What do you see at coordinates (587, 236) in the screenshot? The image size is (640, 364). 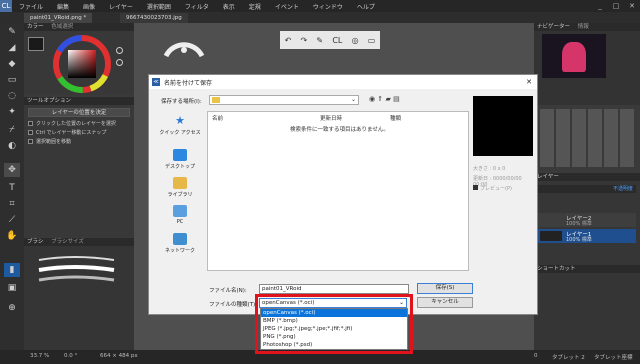 I see `layer-row-1: レイヤー1 100% 標準` at bounding box center [587, 236].